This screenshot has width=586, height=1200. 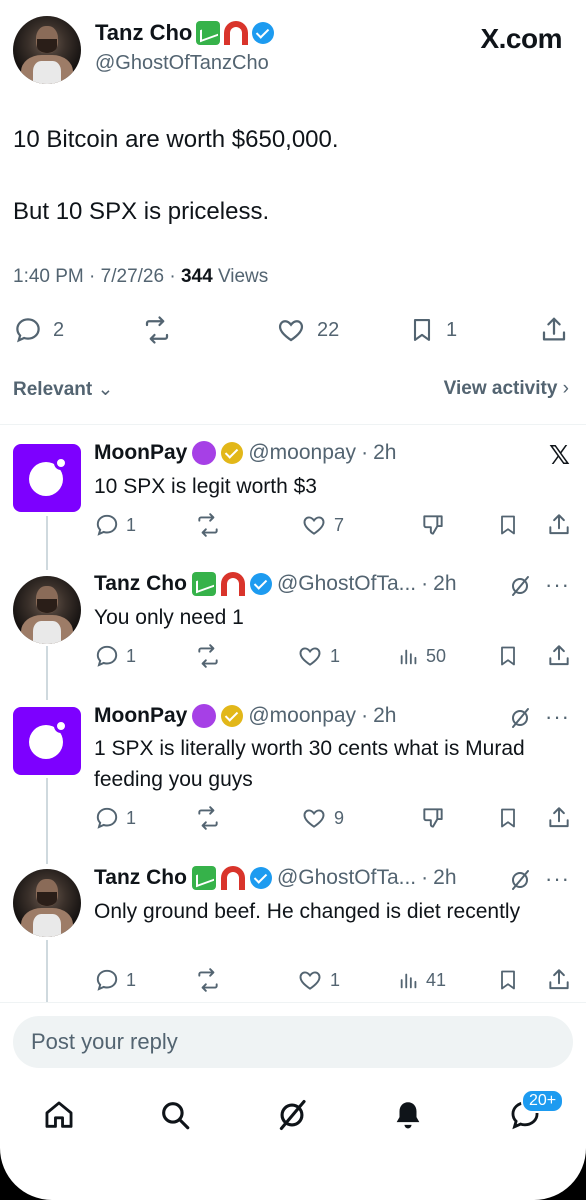 What do you see at coordinates (232, 878) in the screenshot?
I see `magnet-emoji-icon` at bounding box center [232, 878].